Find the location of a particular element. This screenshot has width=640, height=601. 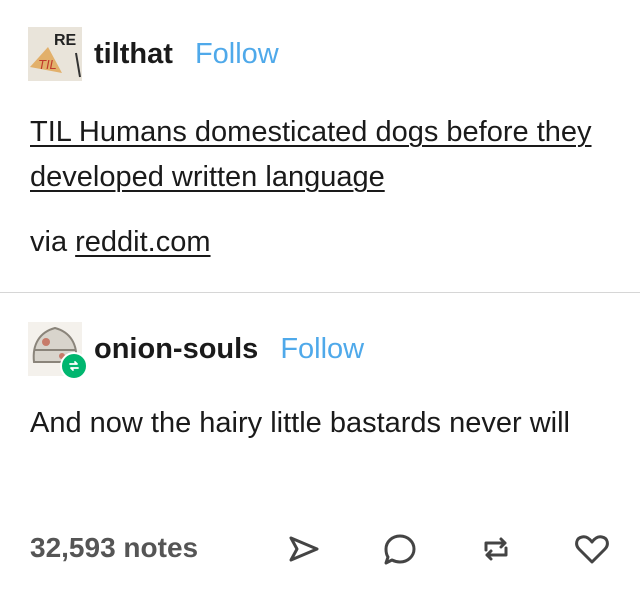

notes-count: 32,593 notes is located at coordinates (114, 548).